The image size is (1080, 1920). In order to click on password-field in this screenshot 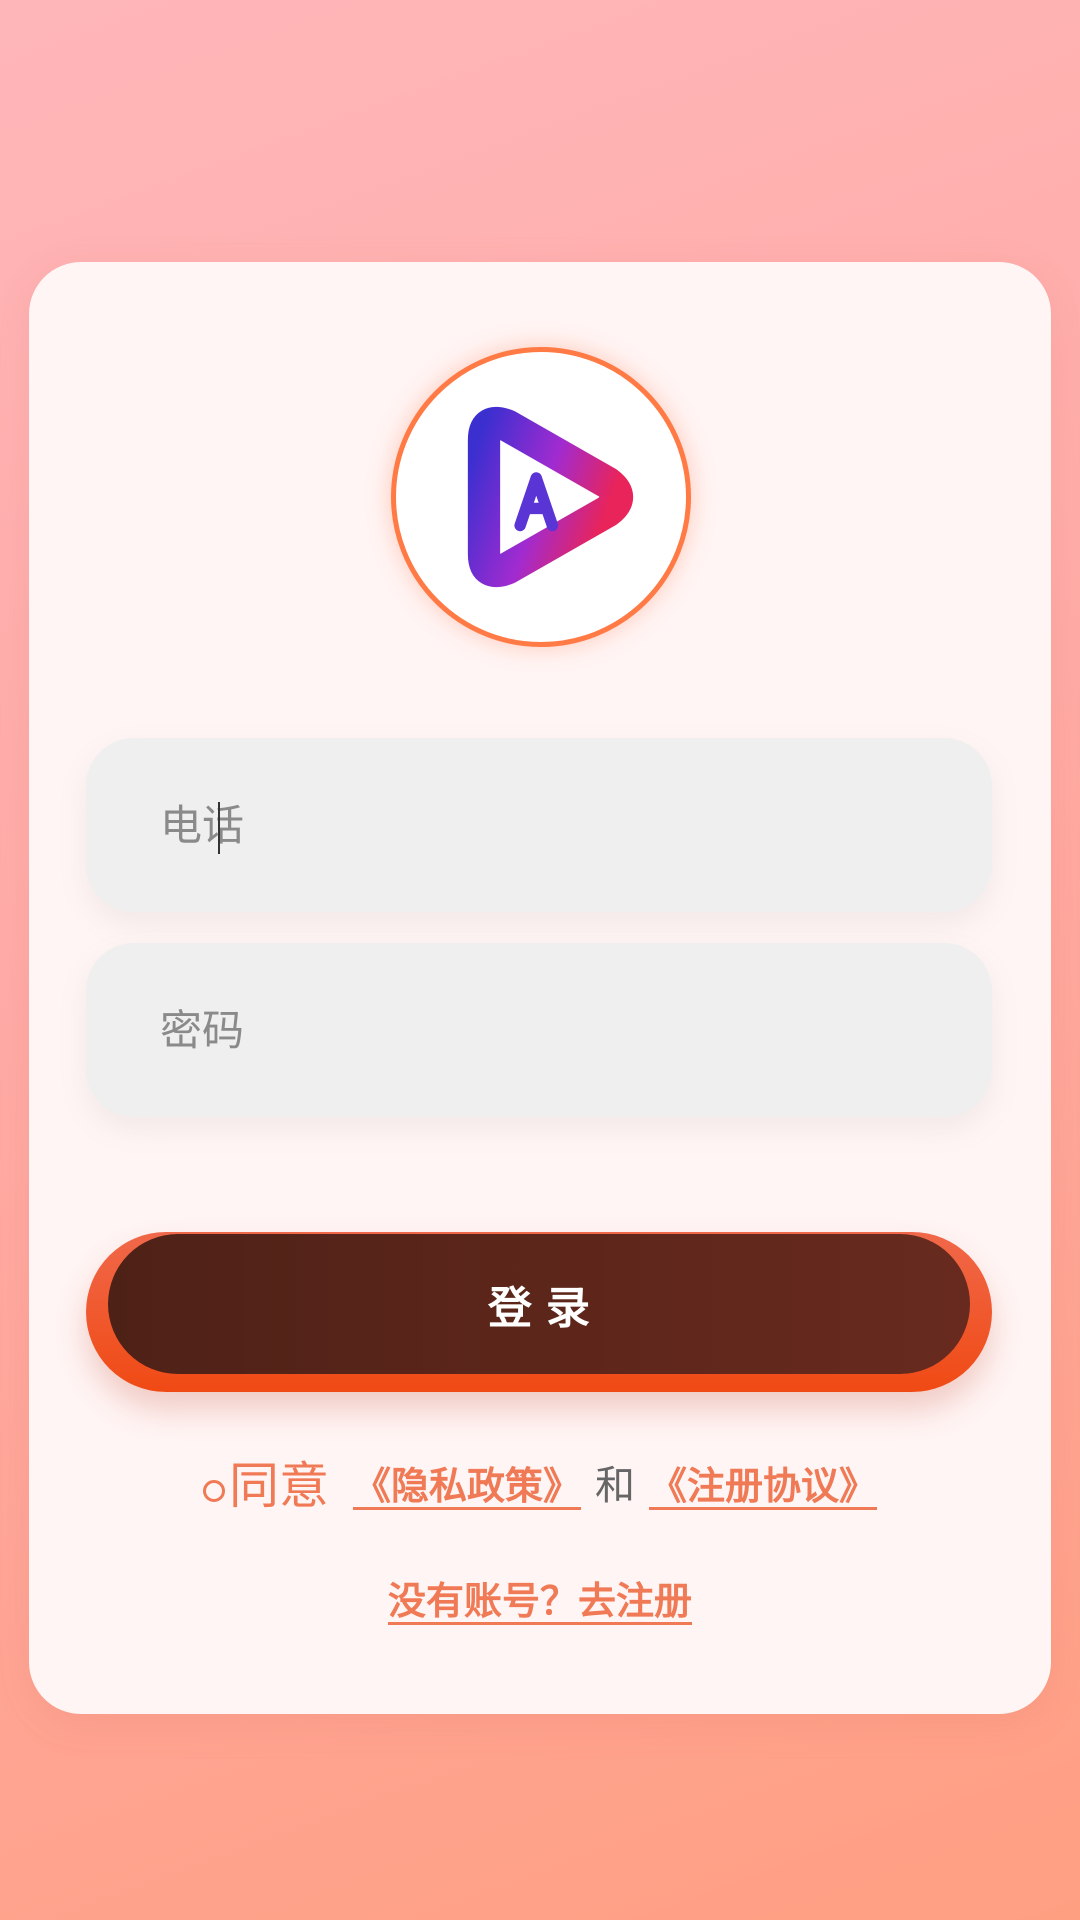, I will do `click(539, 1030)`.